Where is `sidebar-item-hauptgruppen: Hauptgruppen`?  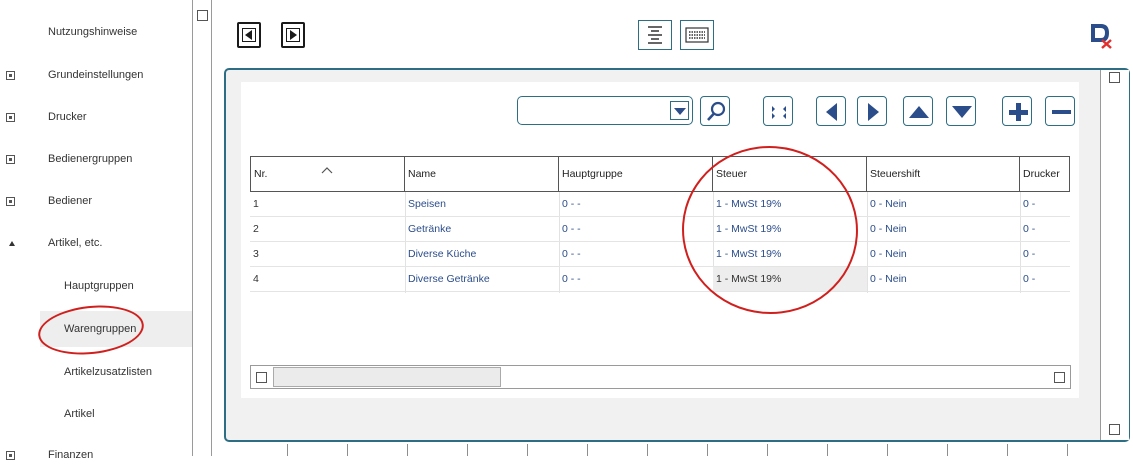
sidebar-item-hauptgruppen: Hauptgruppen is located at coordinates (96, 286).